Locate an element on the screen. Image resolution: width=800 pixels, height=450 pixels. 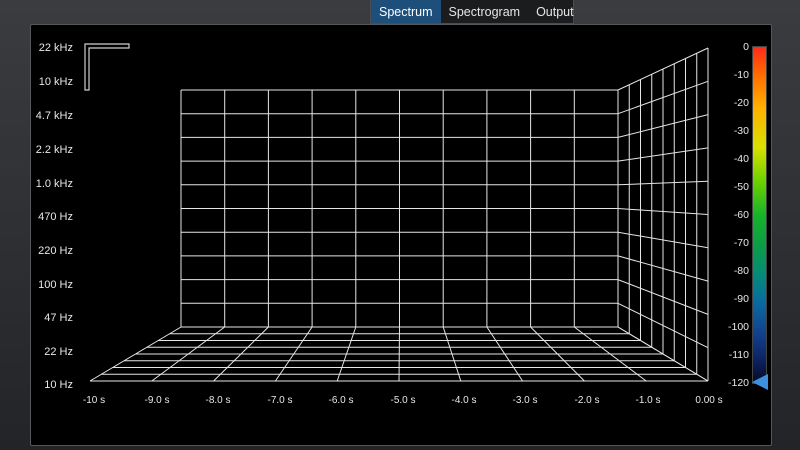
db-label: -30 is located at coordinates (741, 131).